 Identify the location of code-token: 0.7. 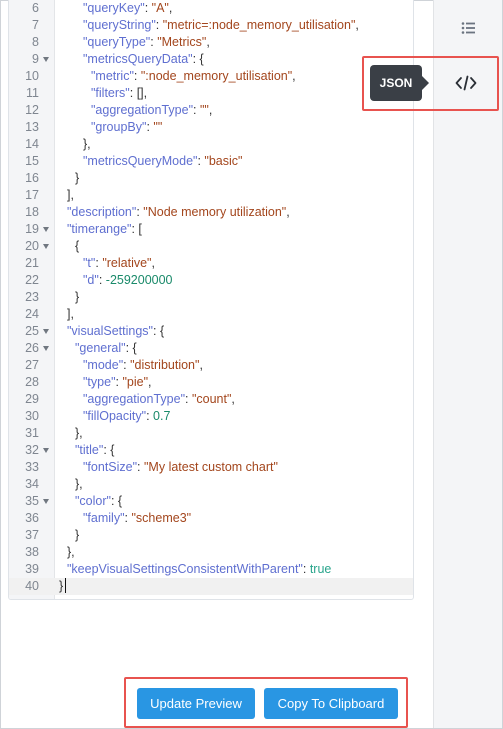
(162, 416).